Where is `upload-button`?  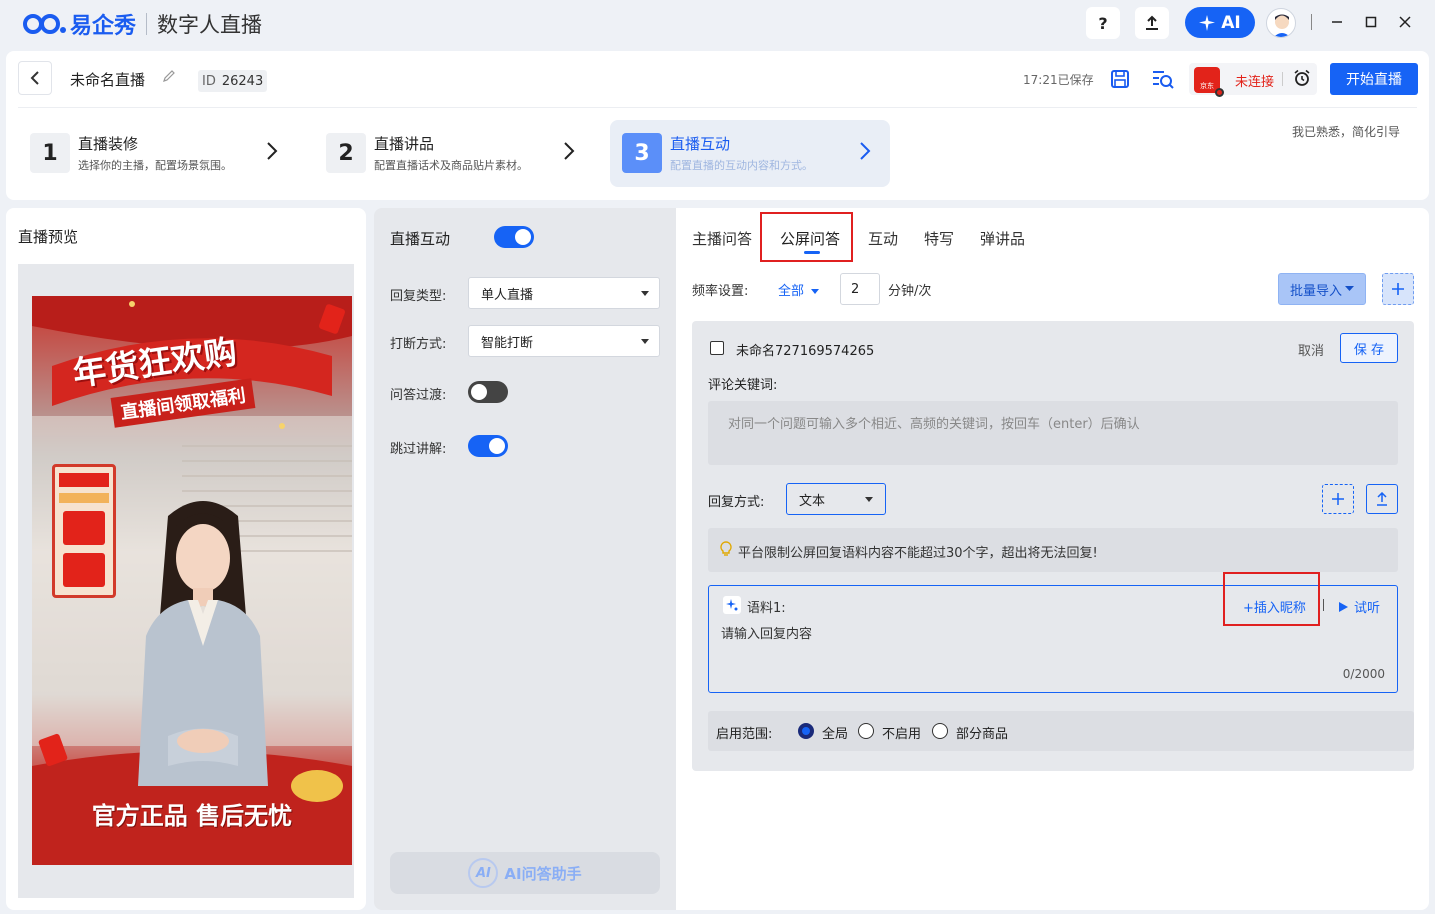 upload-button is located at coordinates (1152, 23).